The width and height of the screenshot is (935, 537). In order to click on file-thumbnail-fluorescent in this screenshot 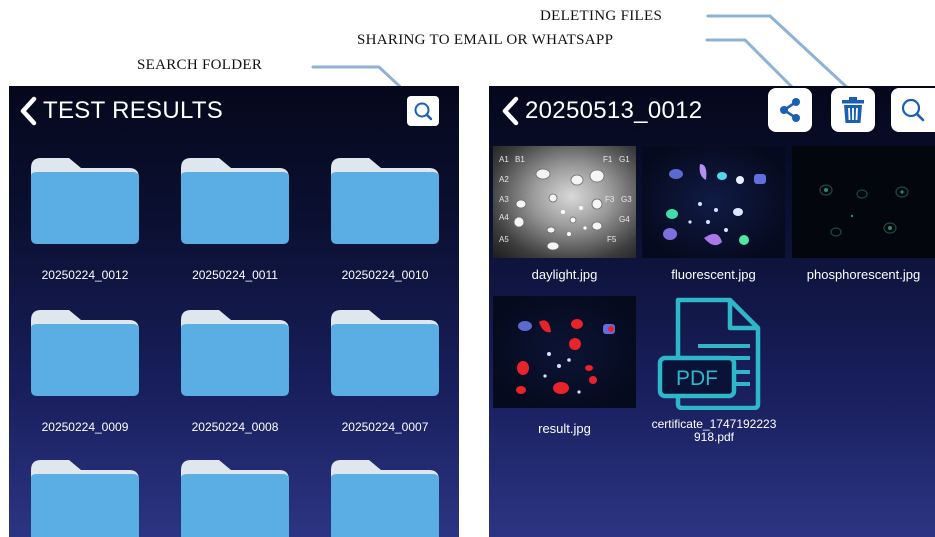, I will do `click(713, 202)`.